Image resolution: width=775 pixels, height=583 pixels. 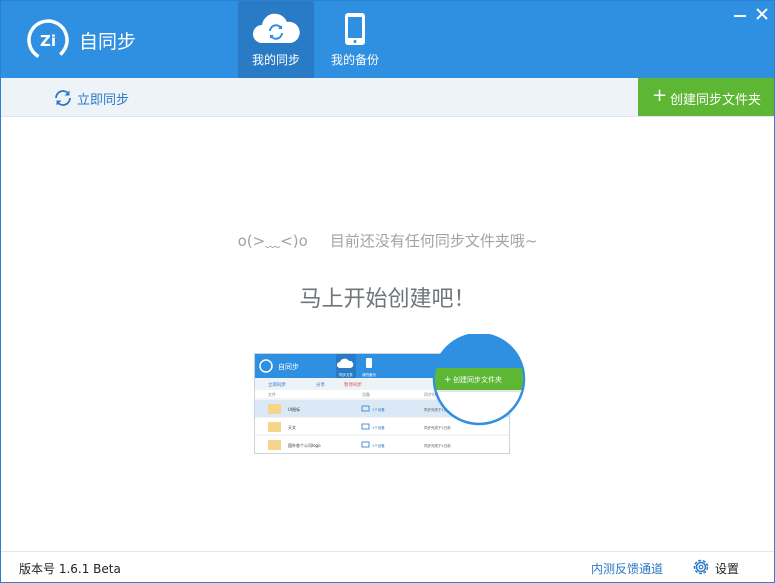 What do you see at coordinates (292, 427) in the screenshot?
I see `svg-text: 天文` at bounding box center [292, 427].